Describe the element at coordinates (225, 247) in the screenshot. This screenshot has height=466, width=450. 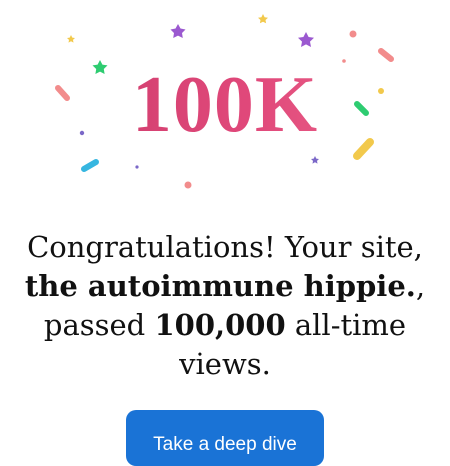
I see `message-text: Congratulations! Your site,` at that location.